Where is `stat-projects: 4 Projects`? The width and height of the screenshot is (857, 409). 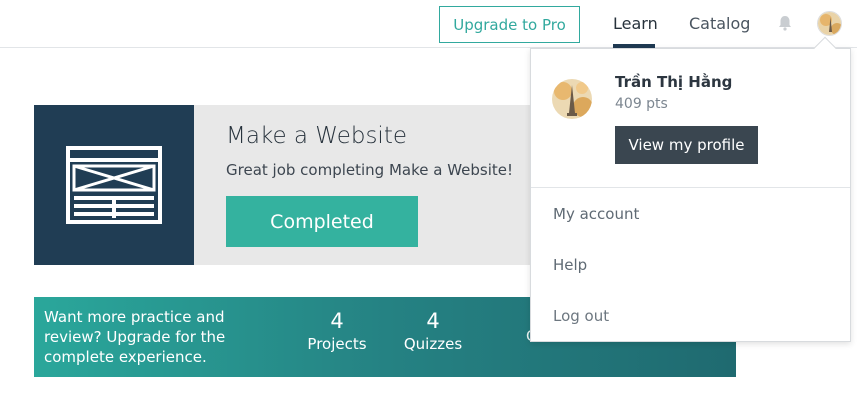 stat-projects: 4 Projects is located at coordinates (337, 332).